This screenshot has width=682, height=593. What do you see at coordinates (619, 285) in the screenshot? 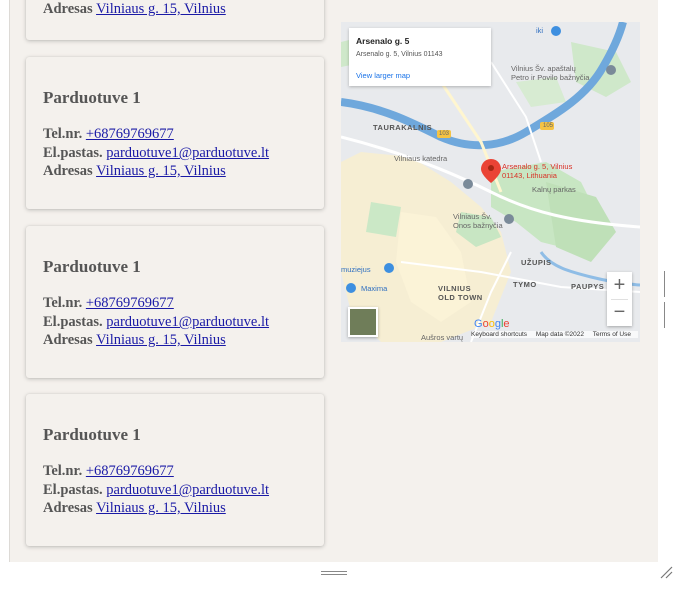
I see `zoom-in-icon: +` at bounding box center [619, 285].